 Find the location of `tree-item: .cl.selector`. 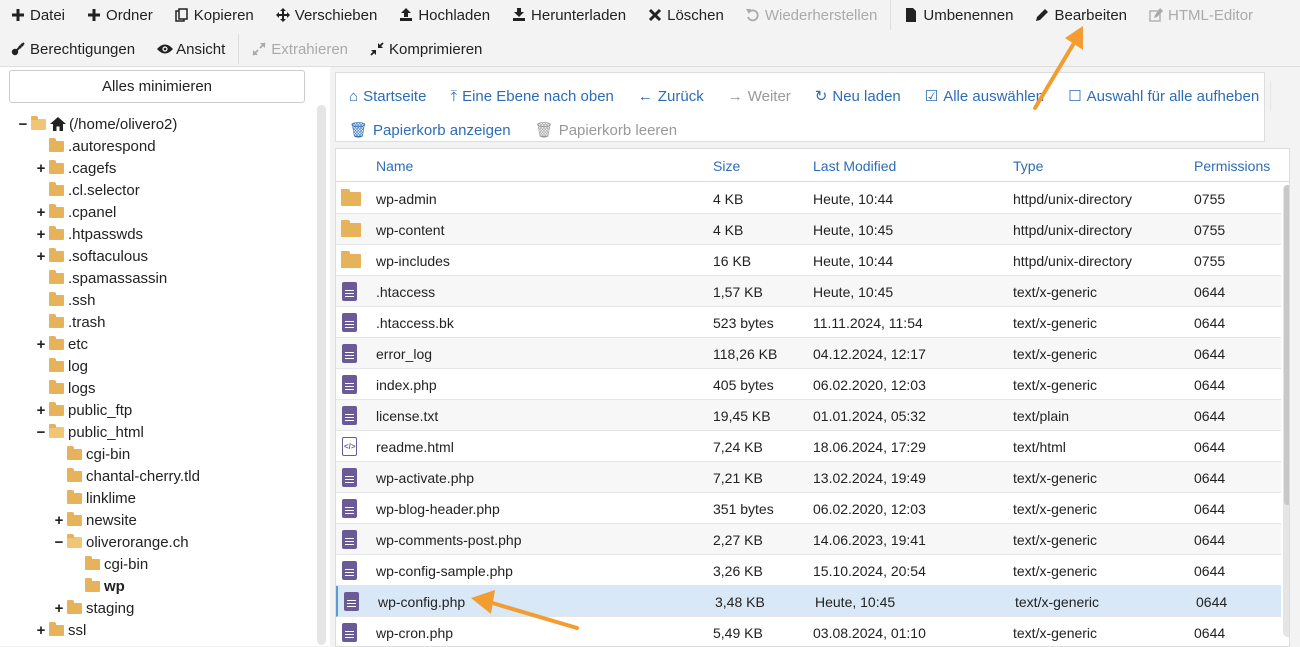

tree-item: .cl.selector is located at coordinates (87, 190).